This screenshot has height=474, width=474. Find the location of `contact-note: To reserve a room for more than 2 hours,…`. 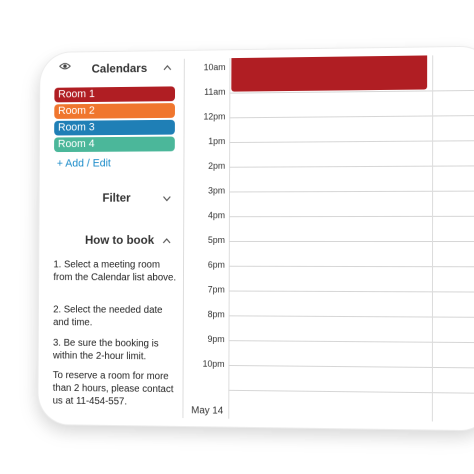

contact-note: To reserve a room for more than 2 hours,… is located at coordinates (113, 389).